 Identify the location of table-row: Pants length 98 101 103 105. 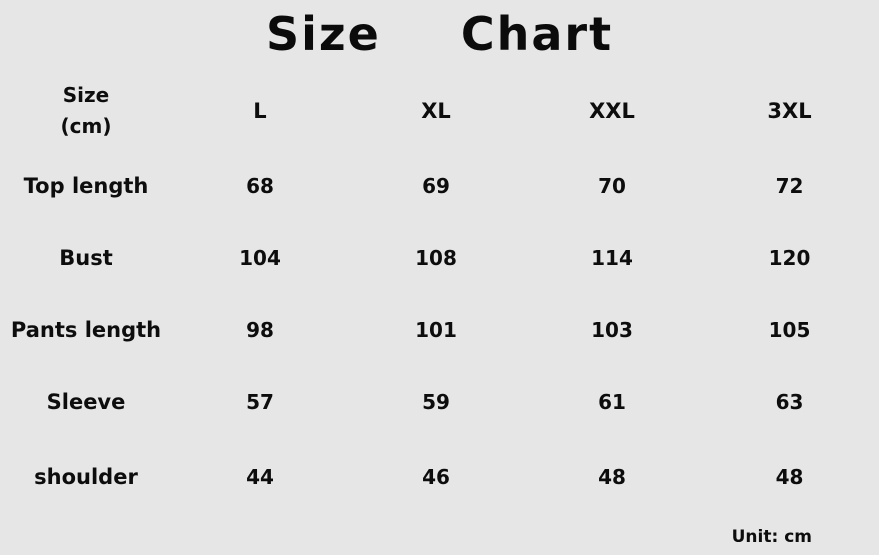
(439, 330).